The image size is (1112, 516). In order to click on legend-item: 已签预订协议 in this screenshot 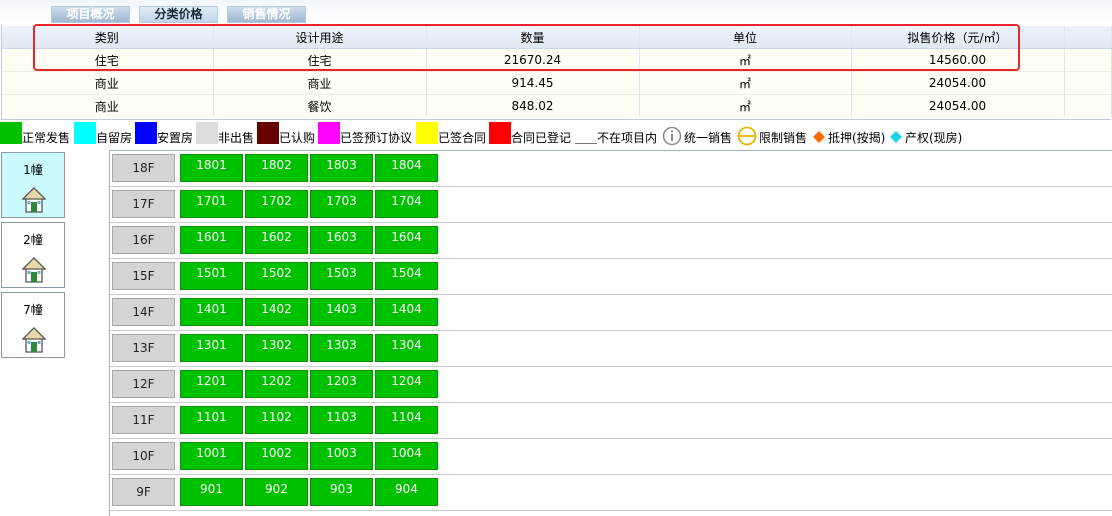, I will do `click(365, 134)`.